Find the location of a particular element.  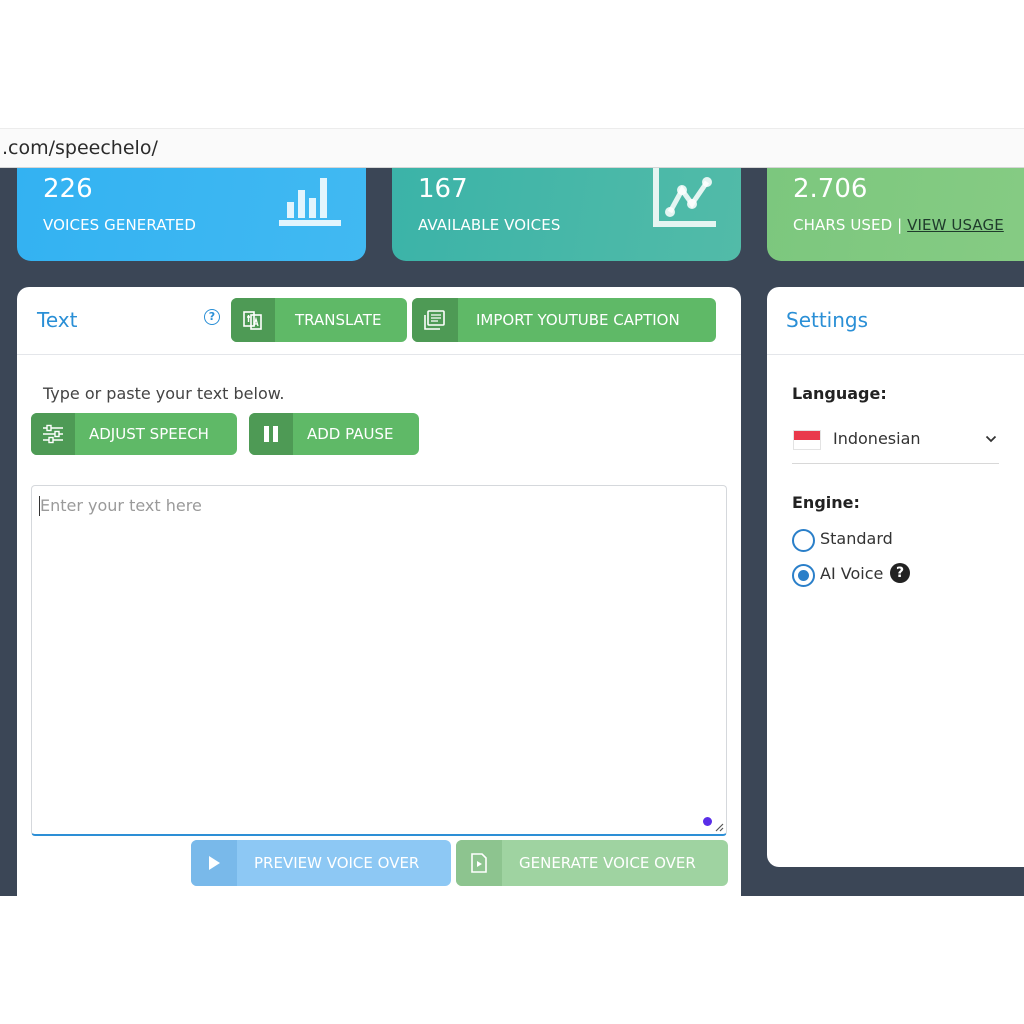

add-pause-label: ADD PAUSE is located at coordinates (350, 434).